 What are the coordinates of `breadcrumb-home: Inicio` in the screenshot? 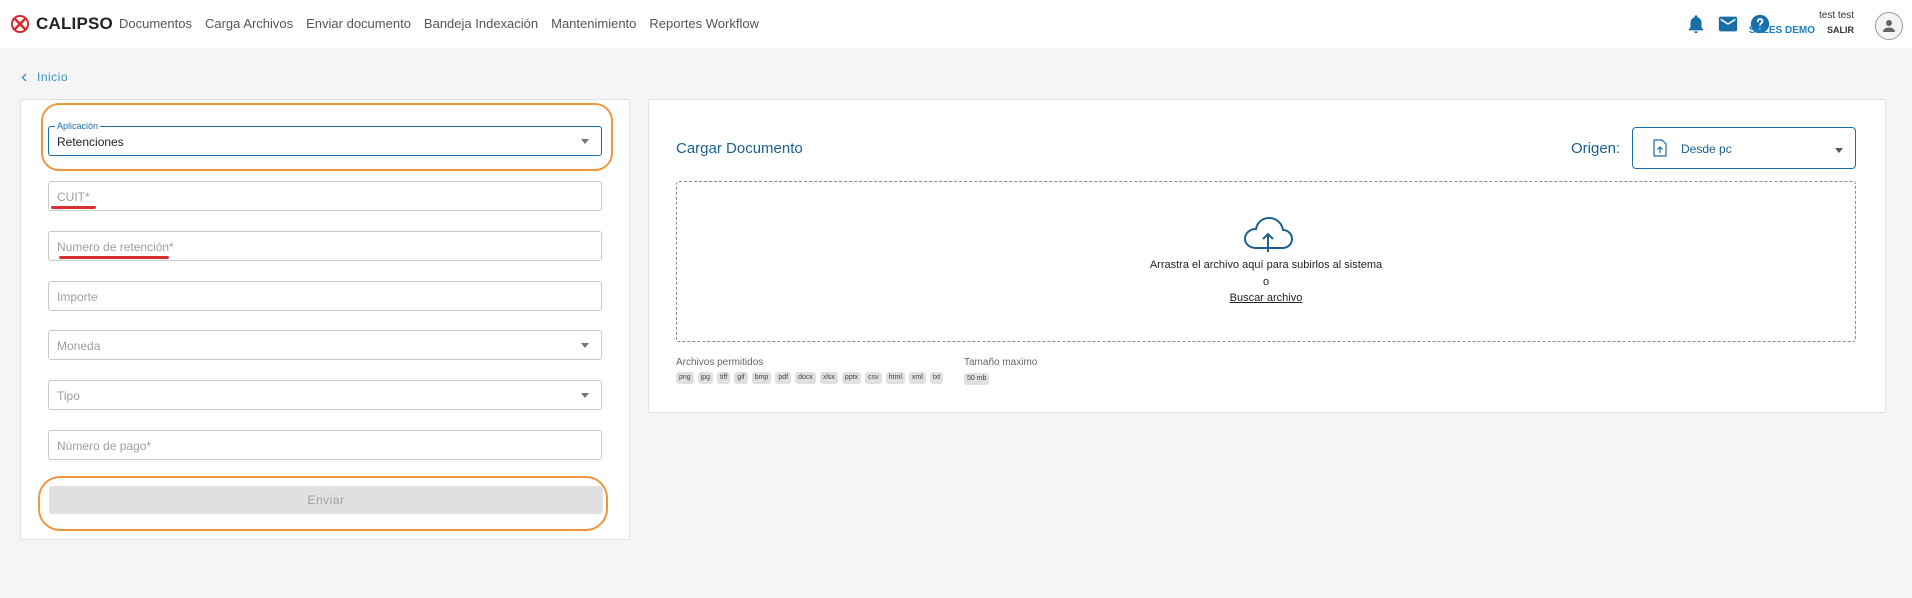 It's located at (52, 77).